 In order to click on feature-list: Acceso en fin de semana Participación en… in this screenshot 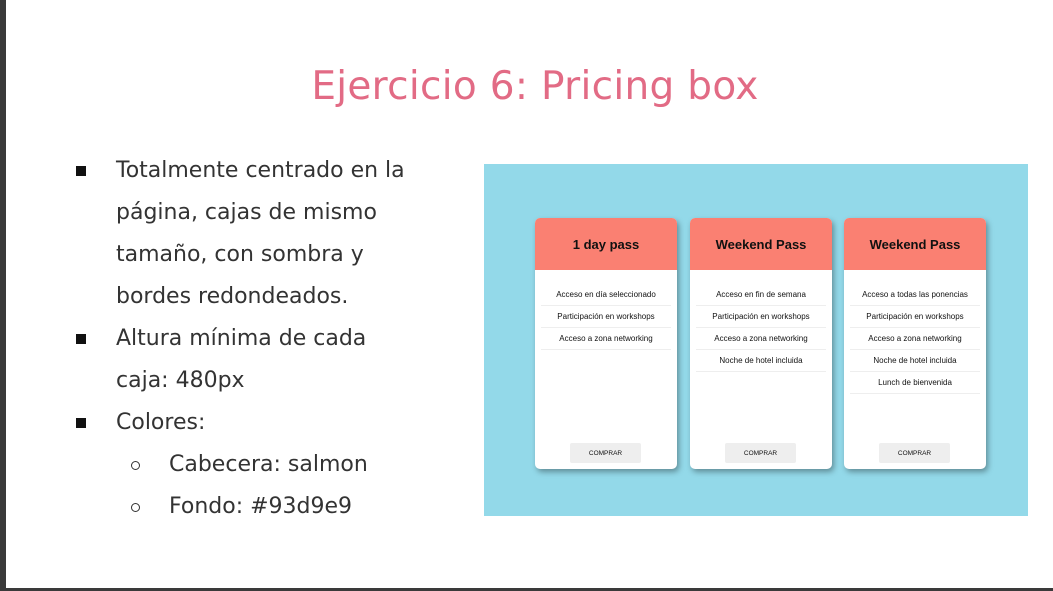, I will do `click(761, 328)`.